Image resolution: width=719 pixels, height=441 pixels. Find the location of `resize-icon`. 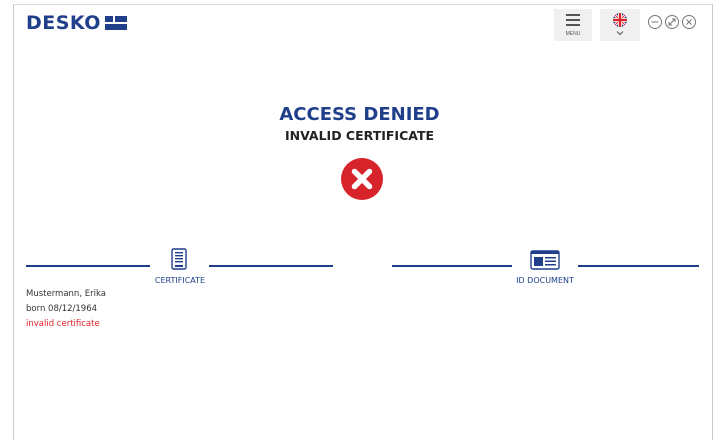

resize-icon is located at coordinates (672, 22).